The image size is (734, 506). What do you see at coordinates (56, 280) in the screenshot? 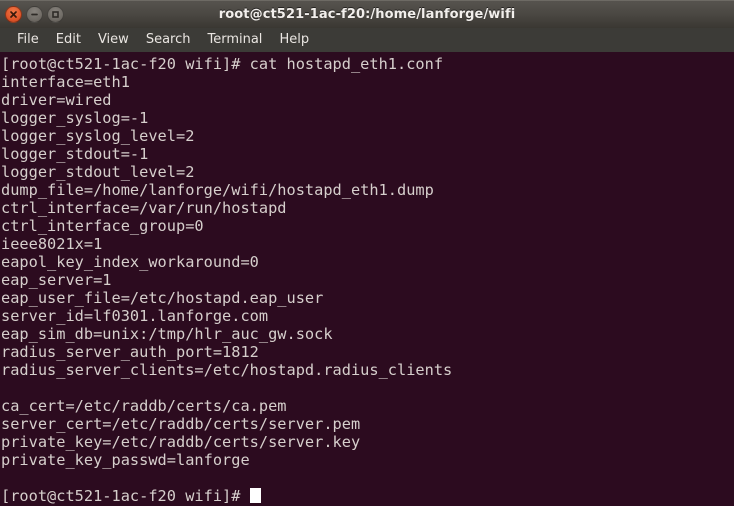
I see `terminal-line: eap_server=1` at bounding box center [56, 280].